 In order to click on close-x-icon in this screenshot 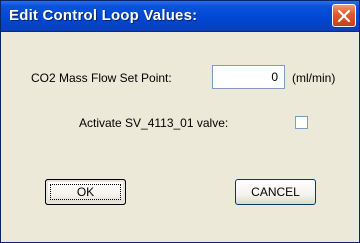, I will do `click(344, 16)`.